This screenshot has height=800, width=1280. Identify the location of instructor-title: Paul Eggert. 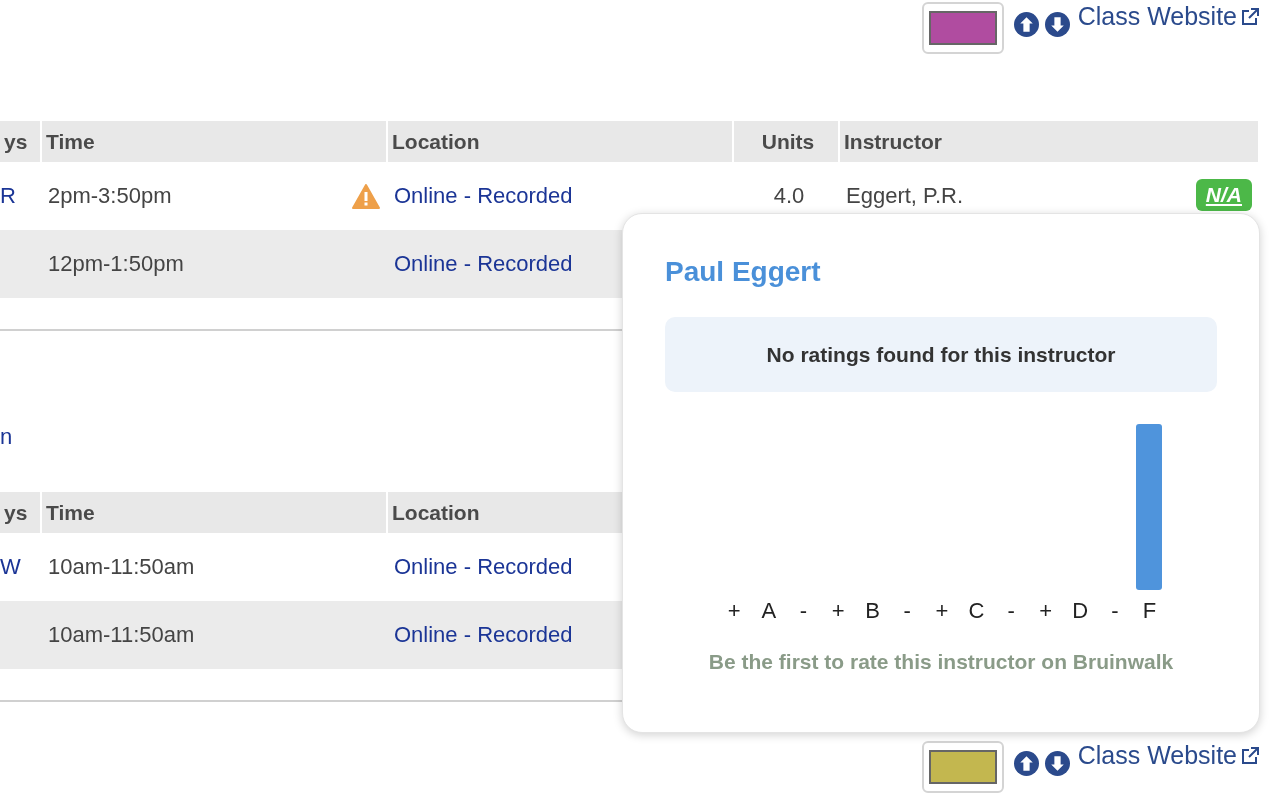
(743, 272).